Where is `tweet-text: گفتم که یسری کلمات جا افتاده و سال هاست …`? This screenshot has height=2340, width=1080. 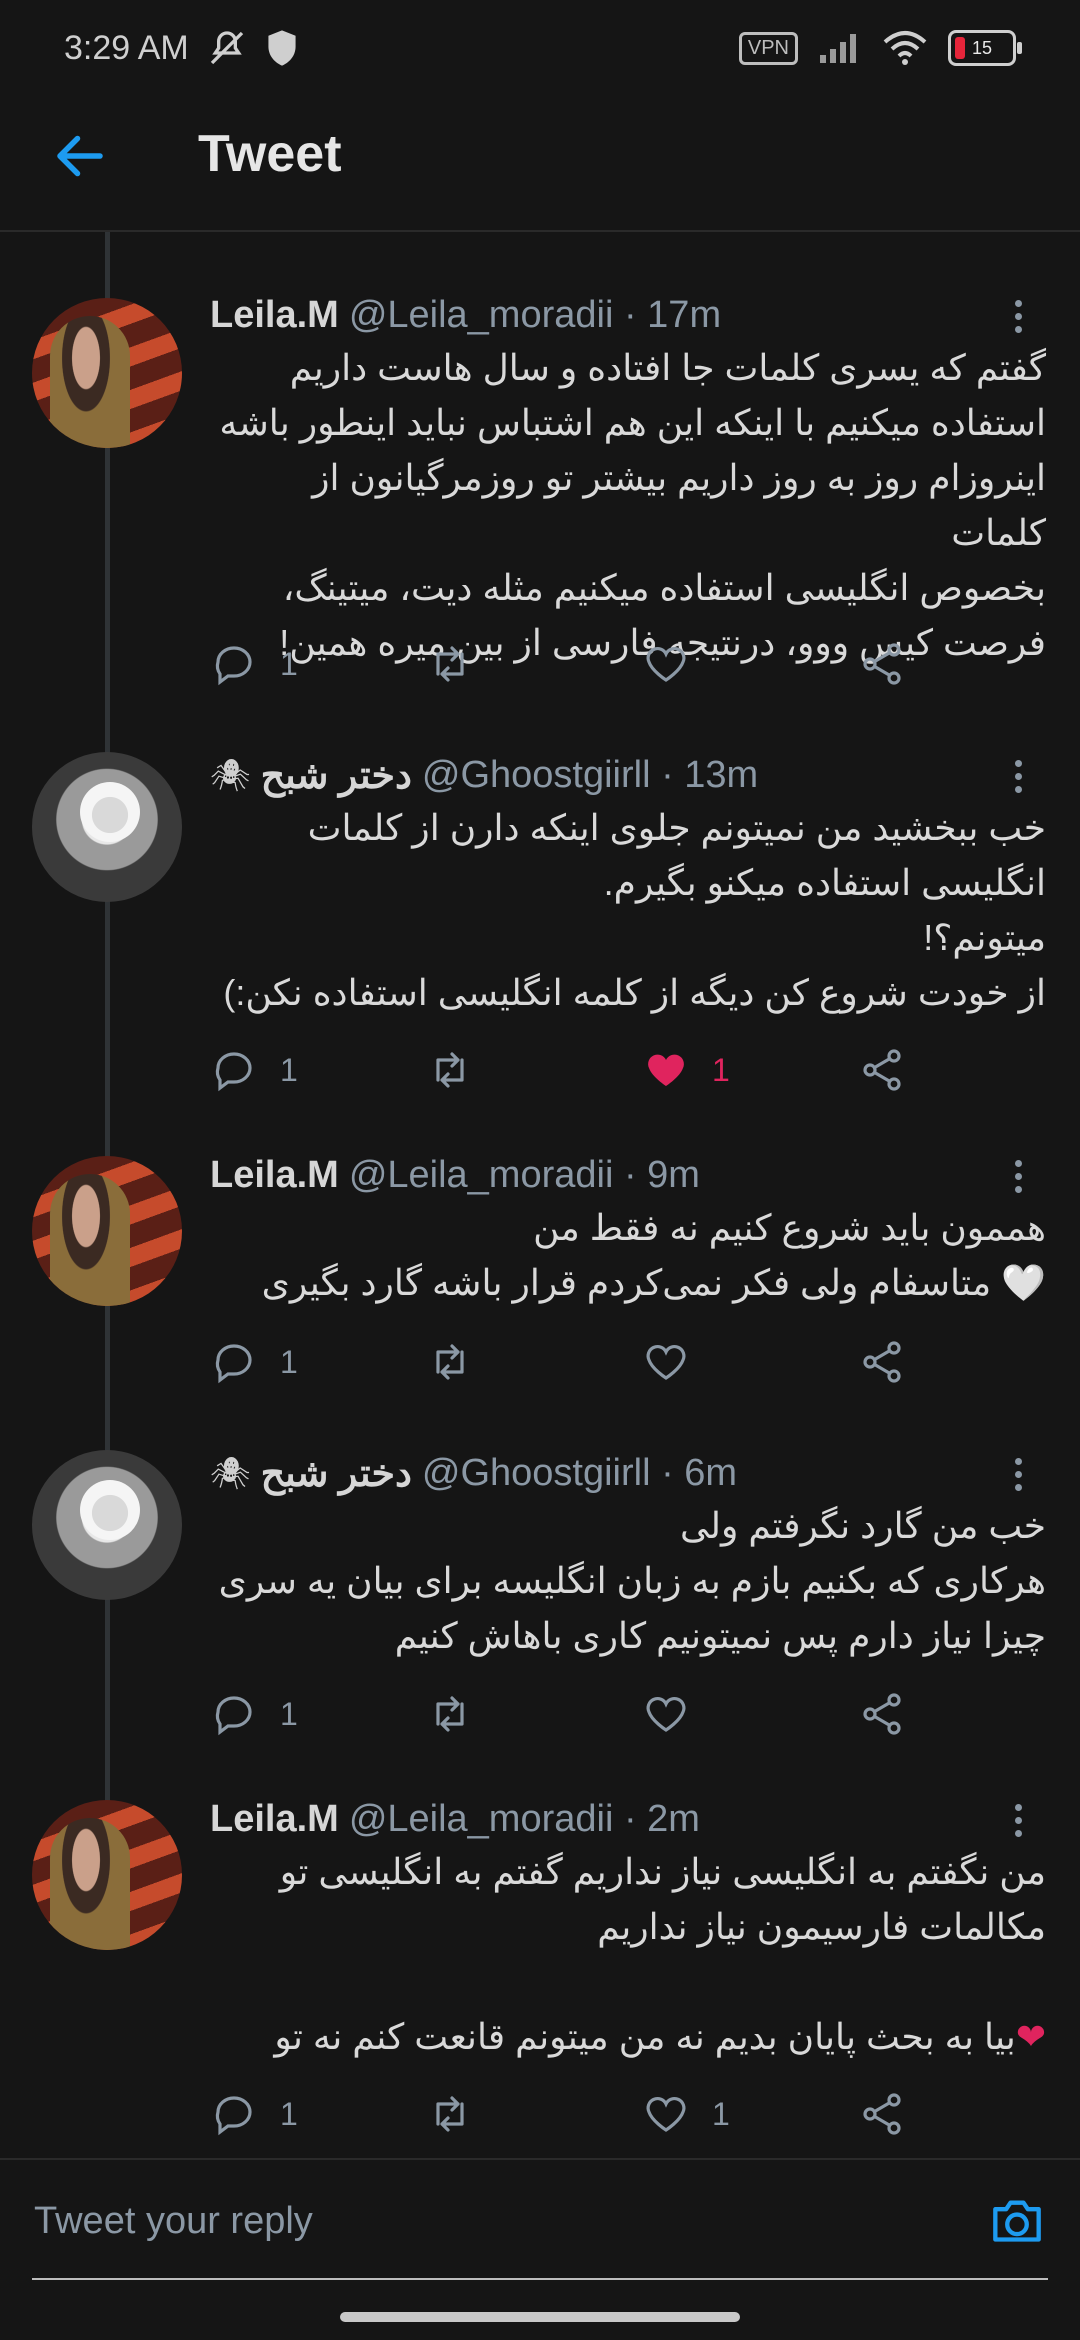 tweet-text: گفتم که یسری کلمات جا افتاده و سال هاست … is located at coordinates (632, 505).